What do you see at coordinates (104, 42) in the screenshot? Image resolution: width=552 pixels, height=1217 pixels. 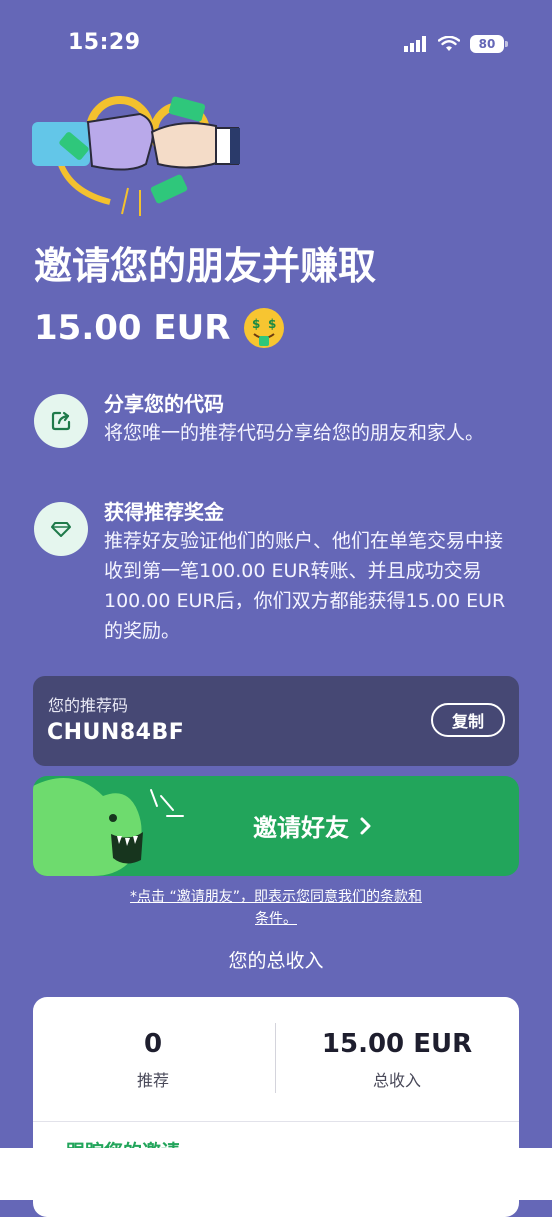 I see `status-time: 15:29` at bounding box center [104, 42].